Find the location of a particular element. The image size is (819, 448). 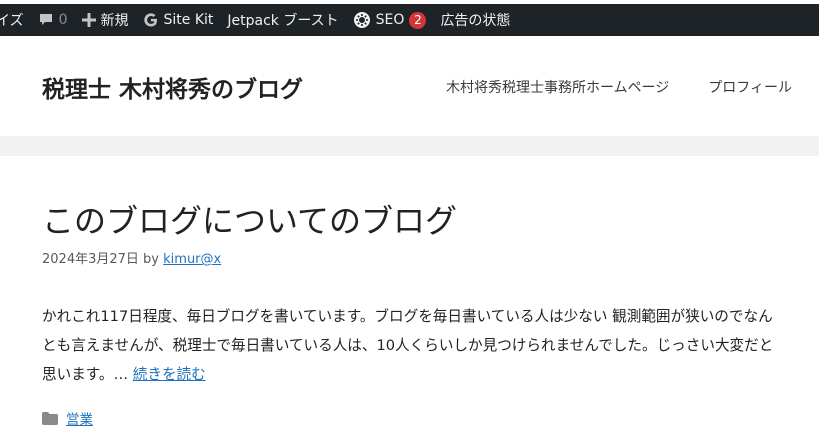

seo-notification-badge: 2 is located at coordinates (418, 20).